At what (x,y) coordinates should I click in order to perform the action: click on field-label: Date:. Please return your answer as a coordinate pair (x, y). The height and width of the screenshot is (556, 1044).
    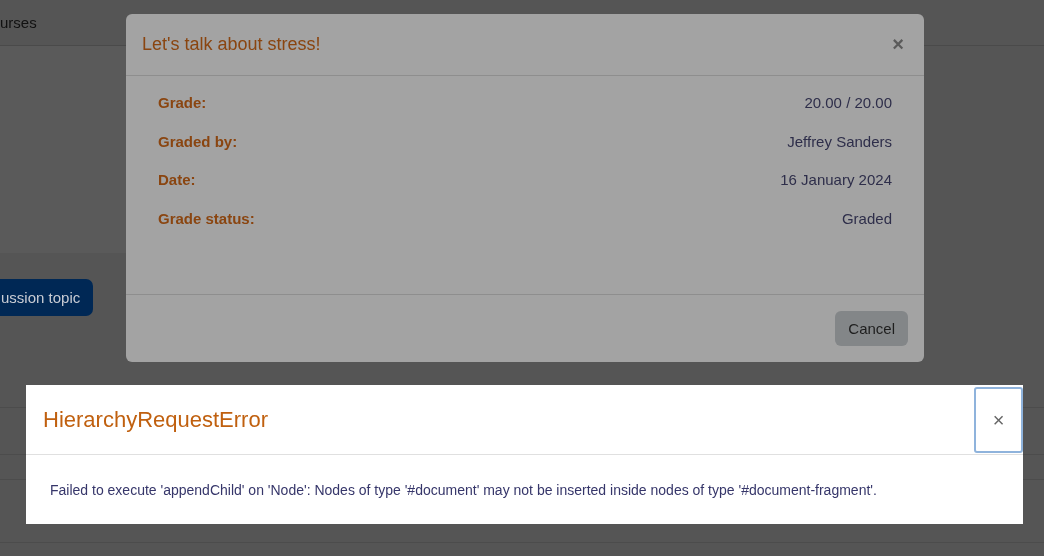
    Looking at the image, I should click on (177, 180).